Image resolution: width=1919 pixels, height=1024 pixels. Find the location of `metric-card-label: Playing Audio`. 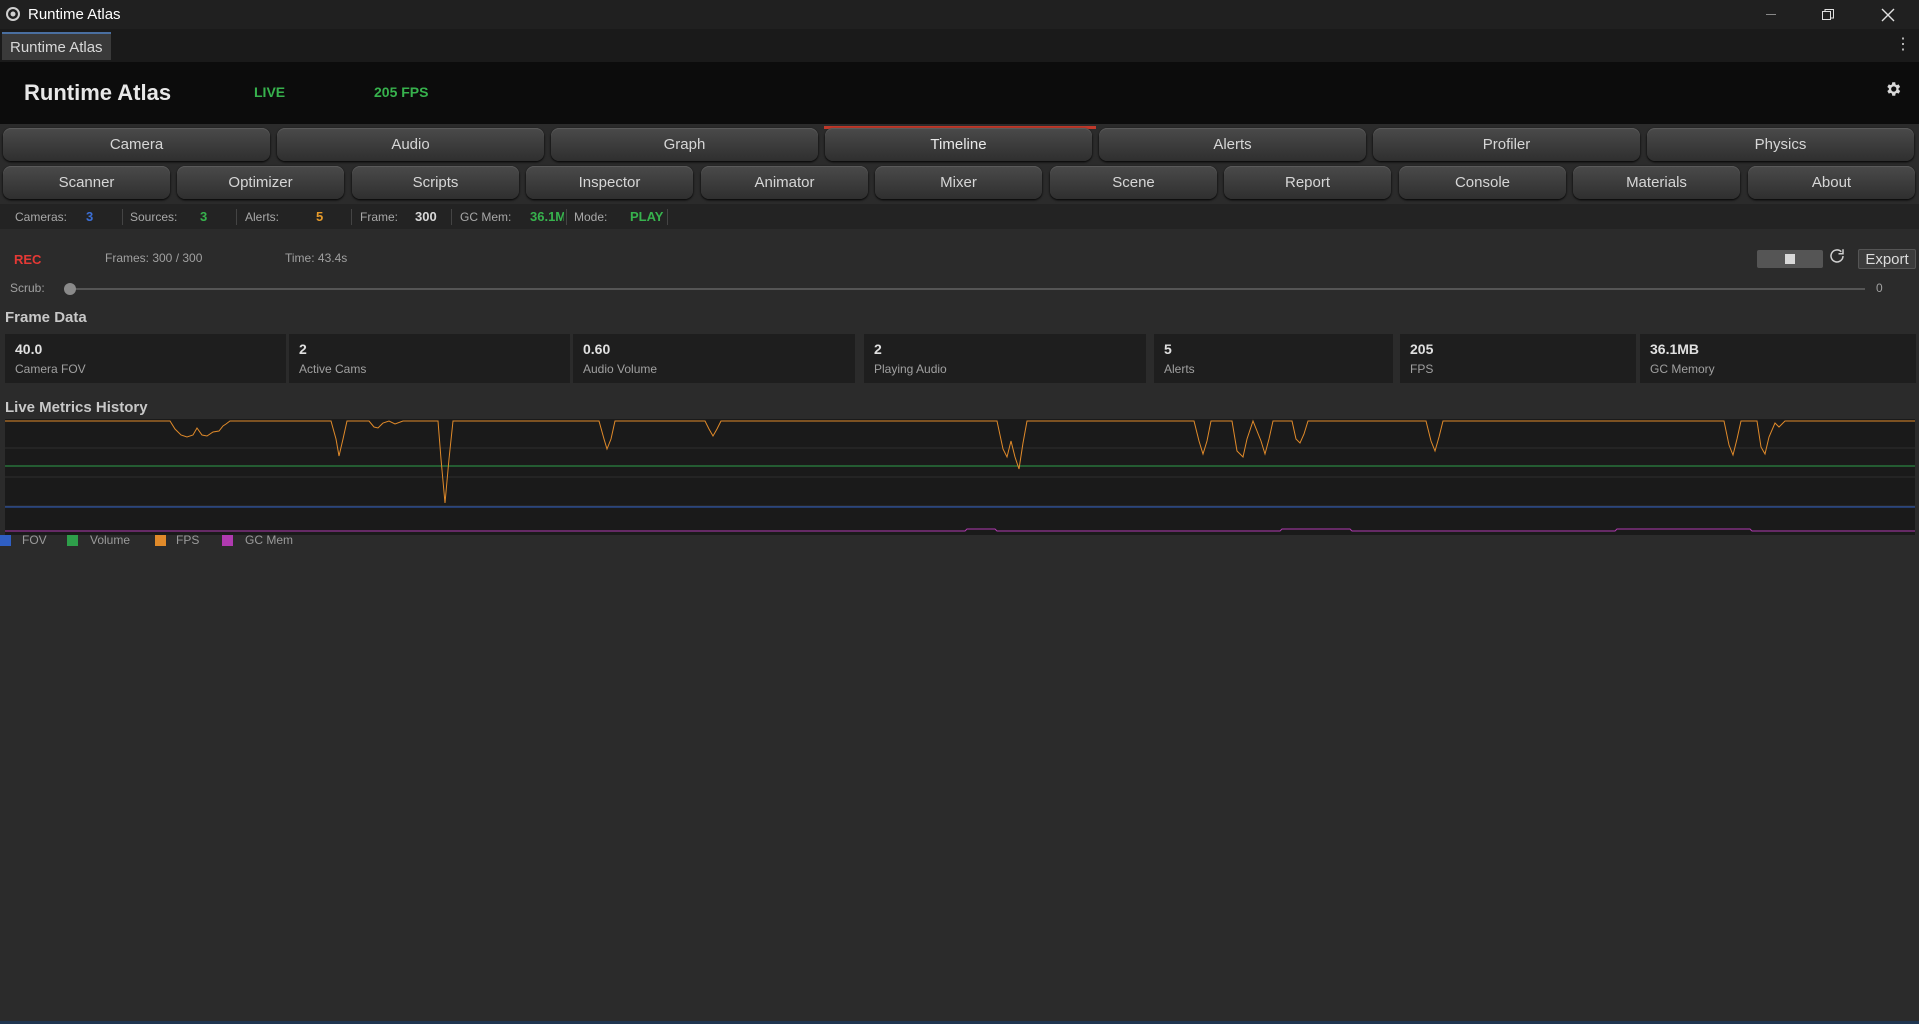

metric-card-label: Playing Audio is located at coordinates (910, 369).